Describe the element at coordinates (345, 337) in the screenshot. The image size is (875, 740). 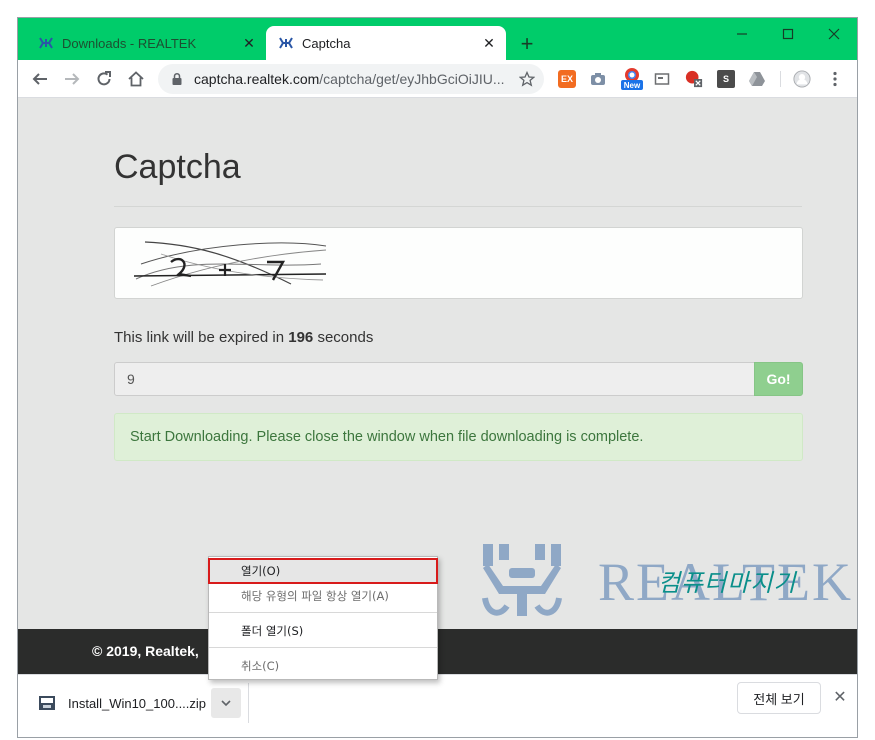
I see `expiry-suffix: seconds` at that location.